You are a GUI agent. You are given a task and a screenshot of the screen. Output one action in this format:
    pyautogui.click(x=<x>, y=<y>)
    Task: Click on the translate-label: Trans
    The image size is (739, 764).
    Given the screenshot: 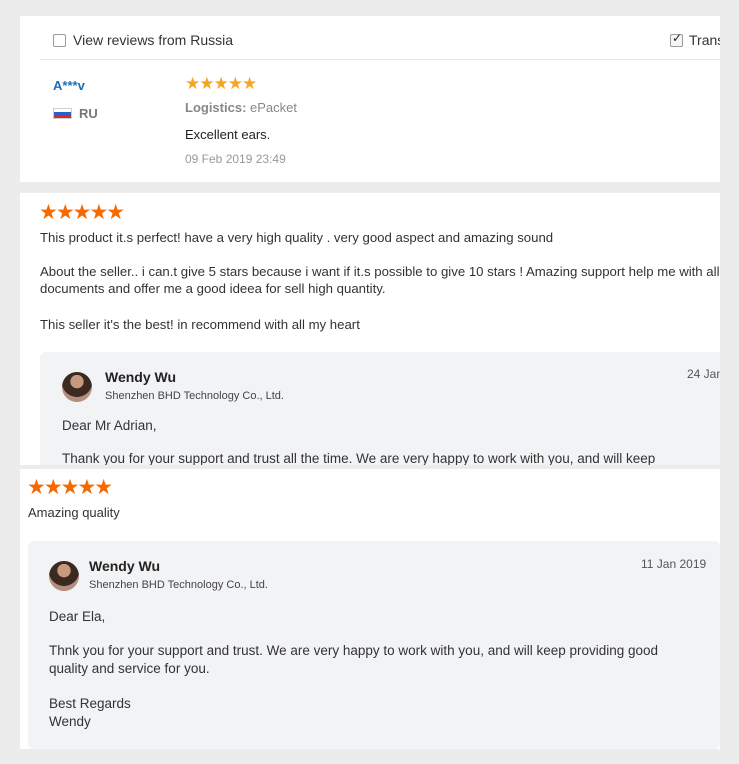 What is the action you would take?
    pyautogui.click(x=704, y=40)
    